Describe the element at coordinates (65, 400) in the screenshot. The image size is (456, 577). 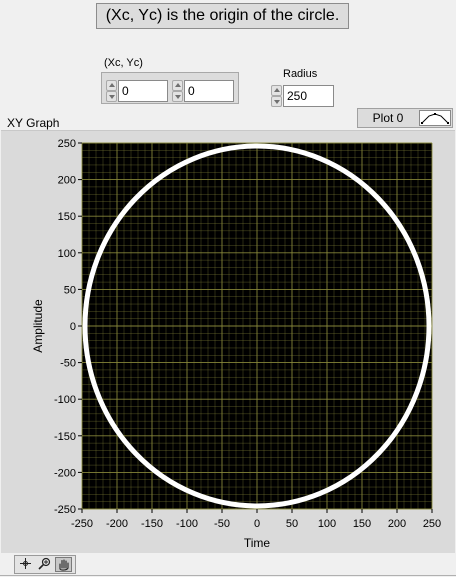
I see `y-tick-label: -100` at that location.